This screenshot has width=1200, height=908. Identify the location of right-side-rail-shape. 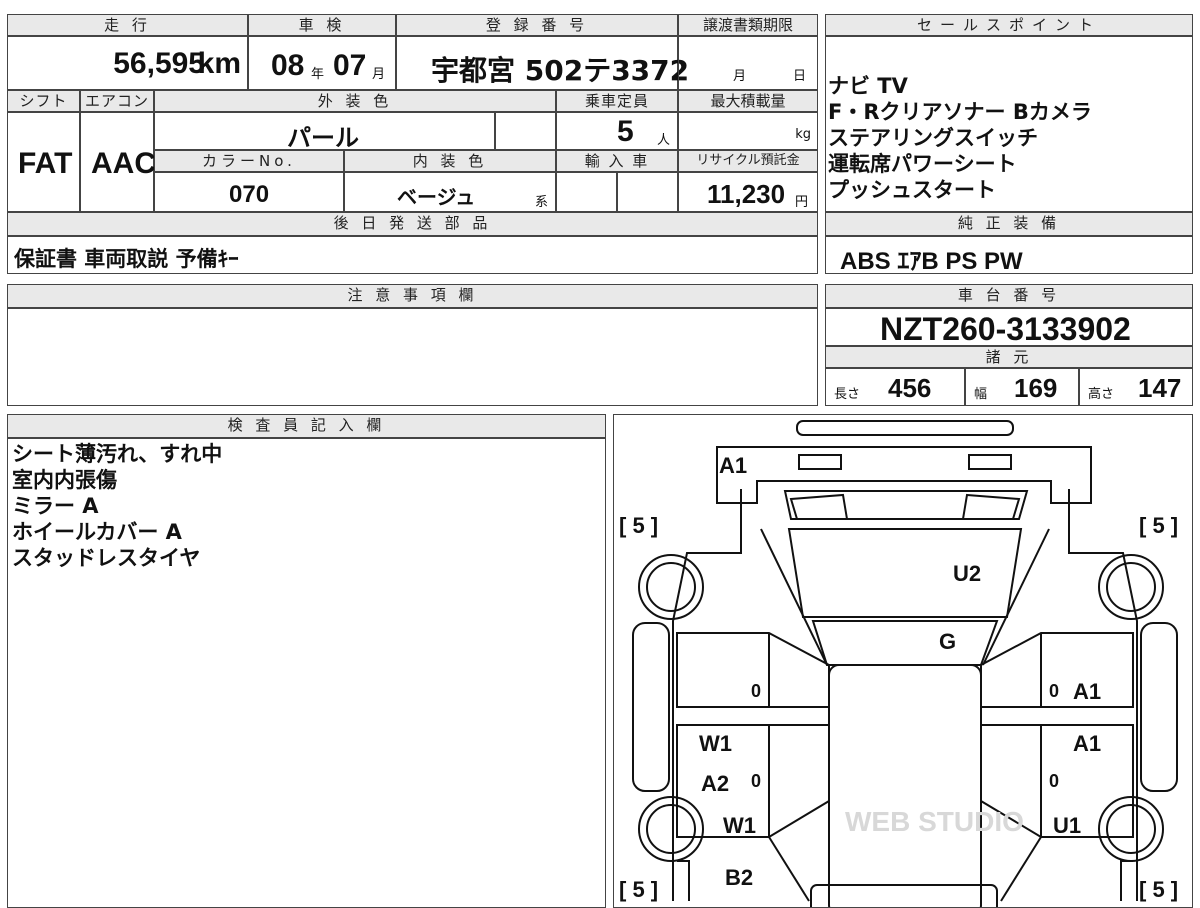
(1159, 707).